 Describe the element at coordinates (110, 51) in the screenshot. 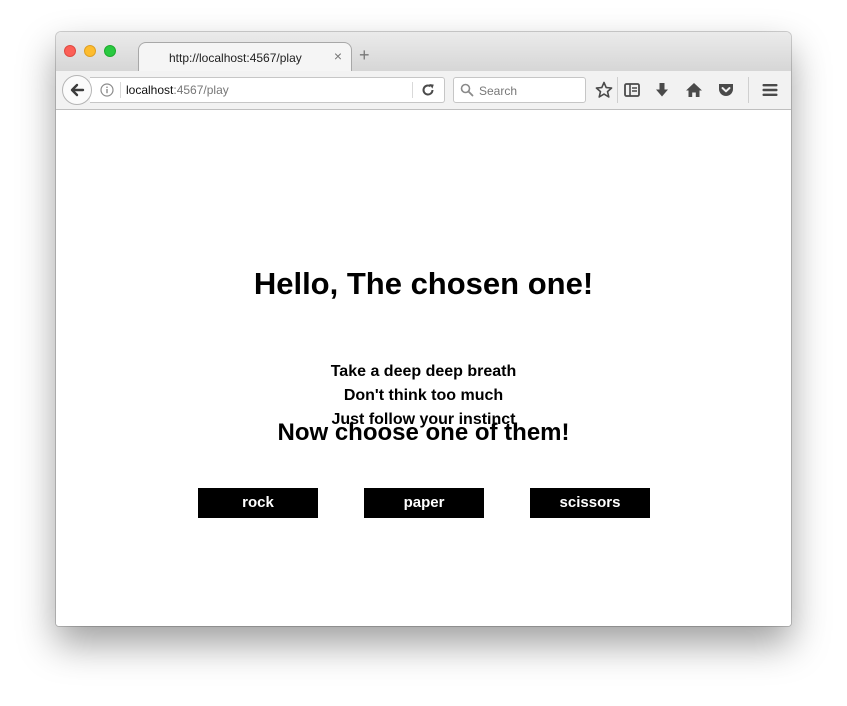

I see `zoom-window-button` at that location.